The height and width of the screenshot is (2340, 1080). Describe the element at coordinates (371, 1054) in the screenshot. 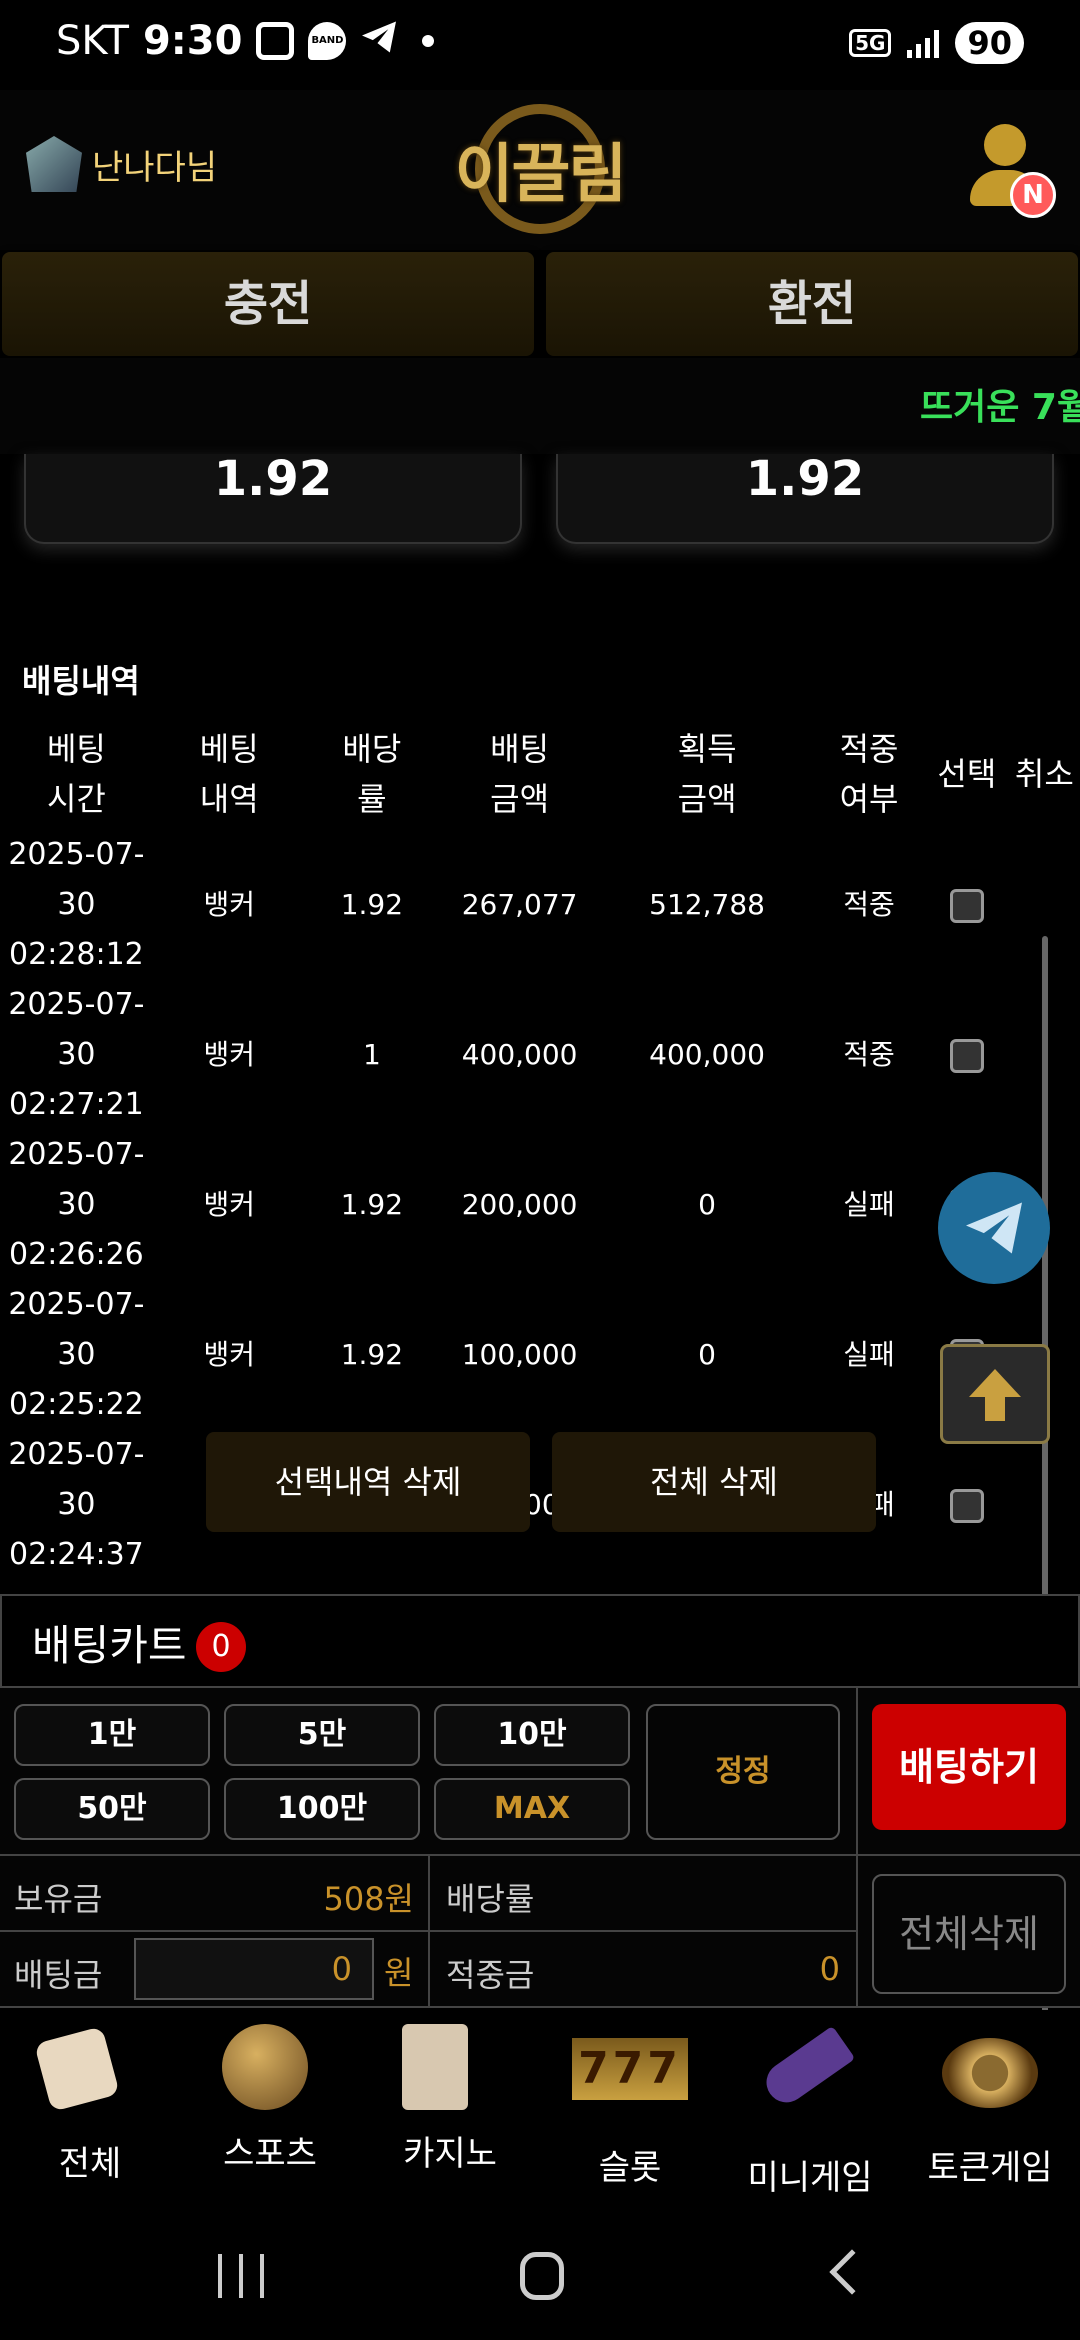

I see `bet-odds: 1` at that location.